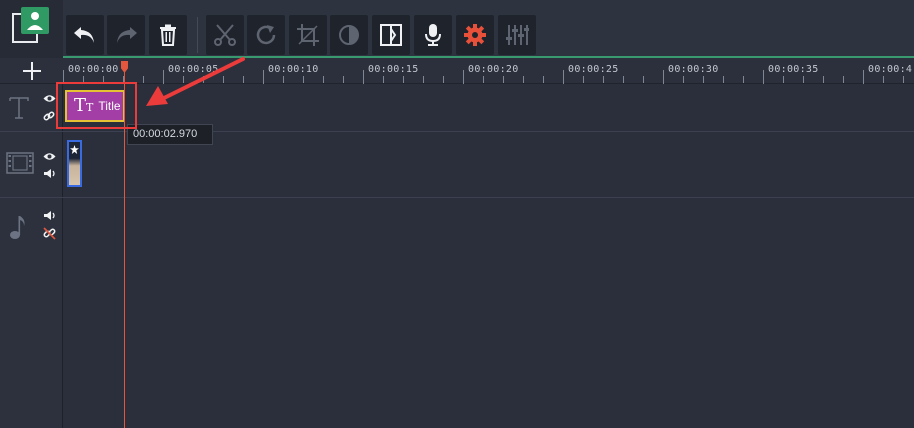 Image resolution: width=914 pixels, height=428 pixels. Describe the element at coordinates (693, 69) in the screenshot. I see `ruler-label: 00:00:30` at that location.